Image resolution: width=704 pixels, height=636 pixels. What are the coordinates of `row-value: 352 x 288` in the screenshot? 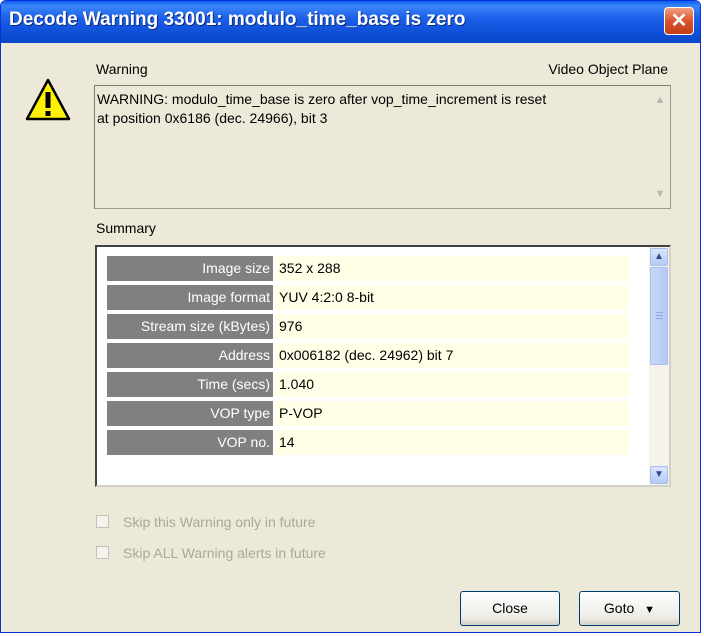 It's located at (452, 268).